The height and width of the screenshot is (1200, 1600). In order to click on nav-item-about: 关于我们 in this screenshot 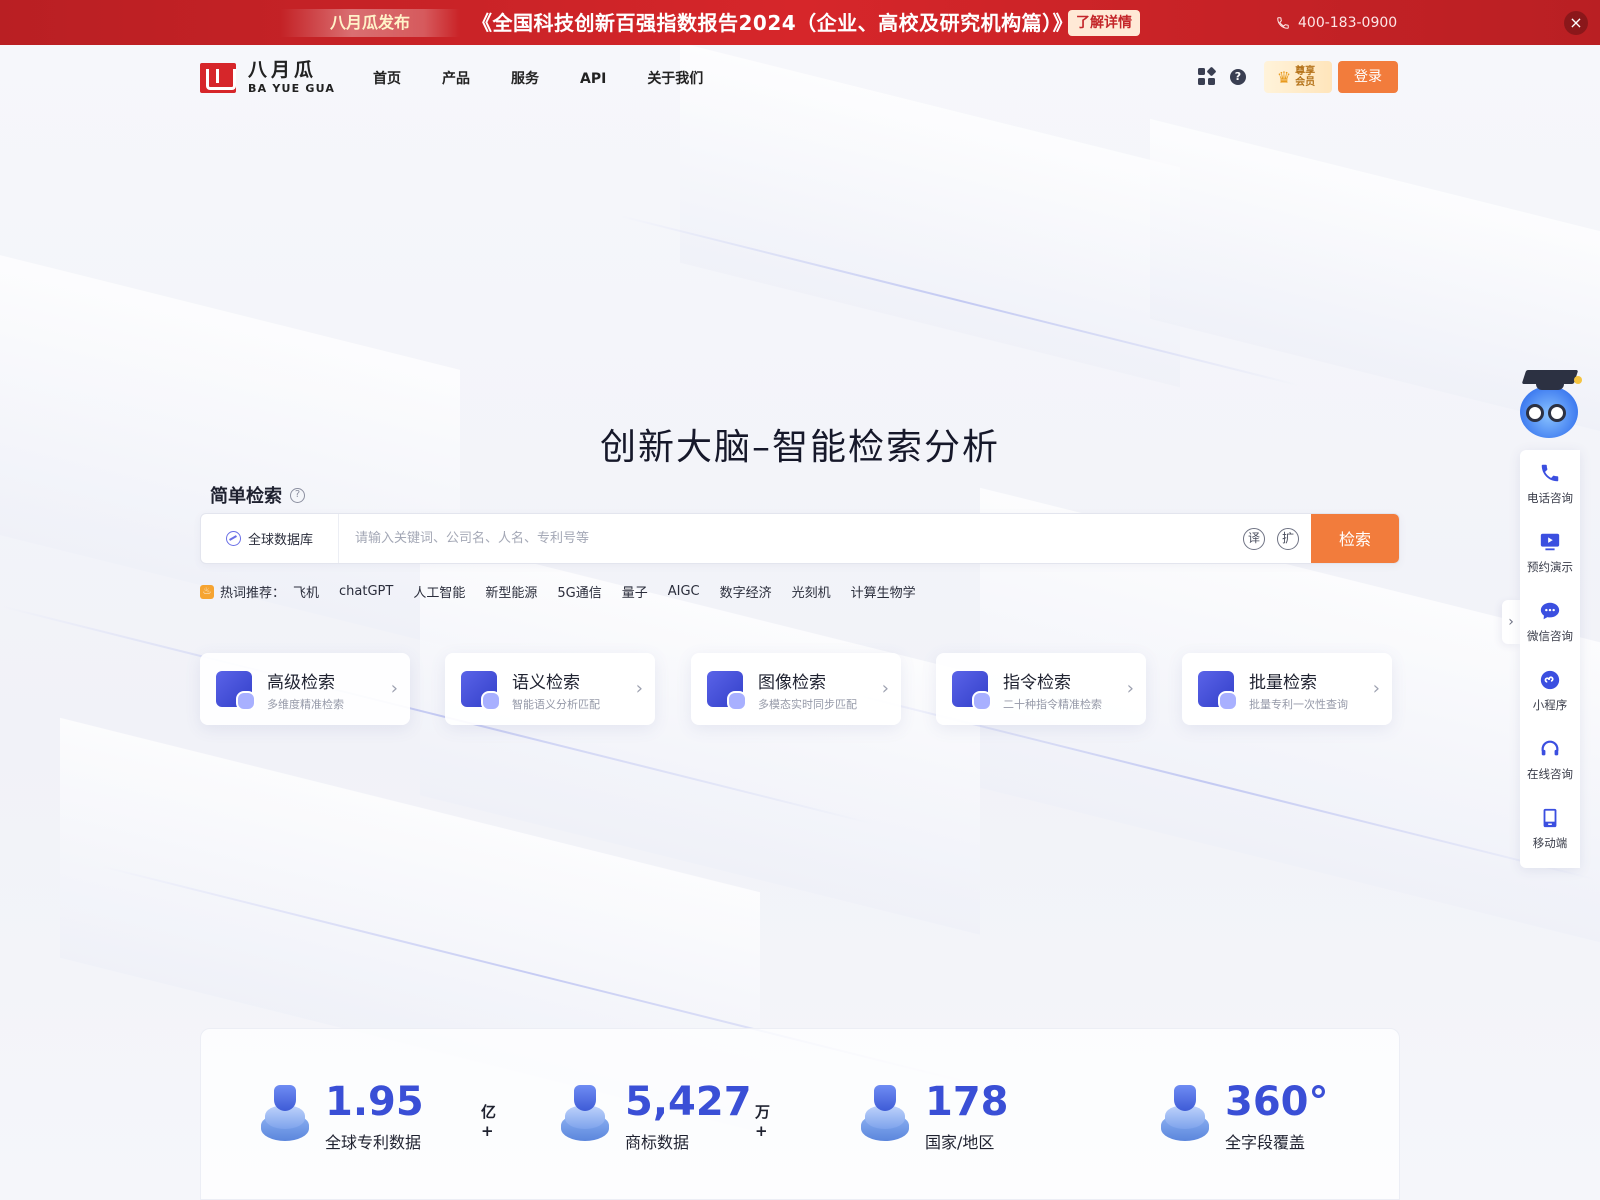, I will do `click(675, 79)`.